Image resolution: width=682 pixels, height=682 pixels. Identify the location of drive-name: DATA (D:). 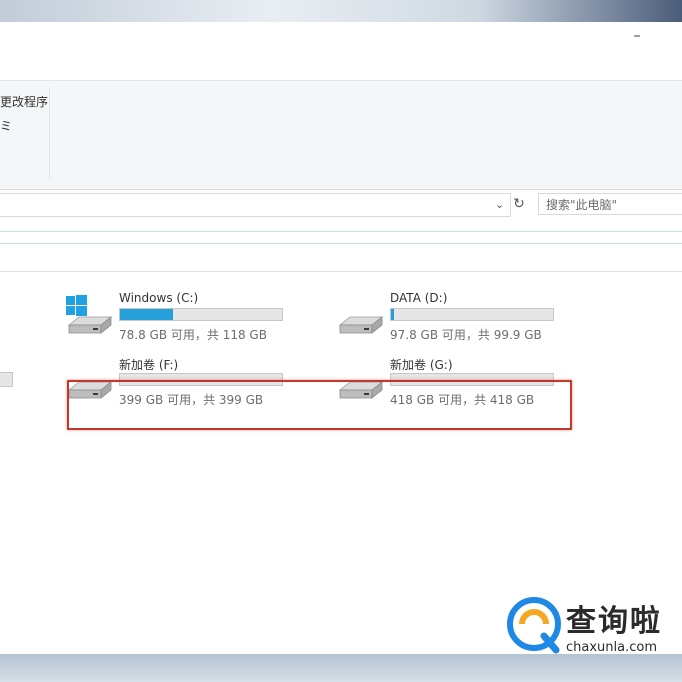
(419, 298).